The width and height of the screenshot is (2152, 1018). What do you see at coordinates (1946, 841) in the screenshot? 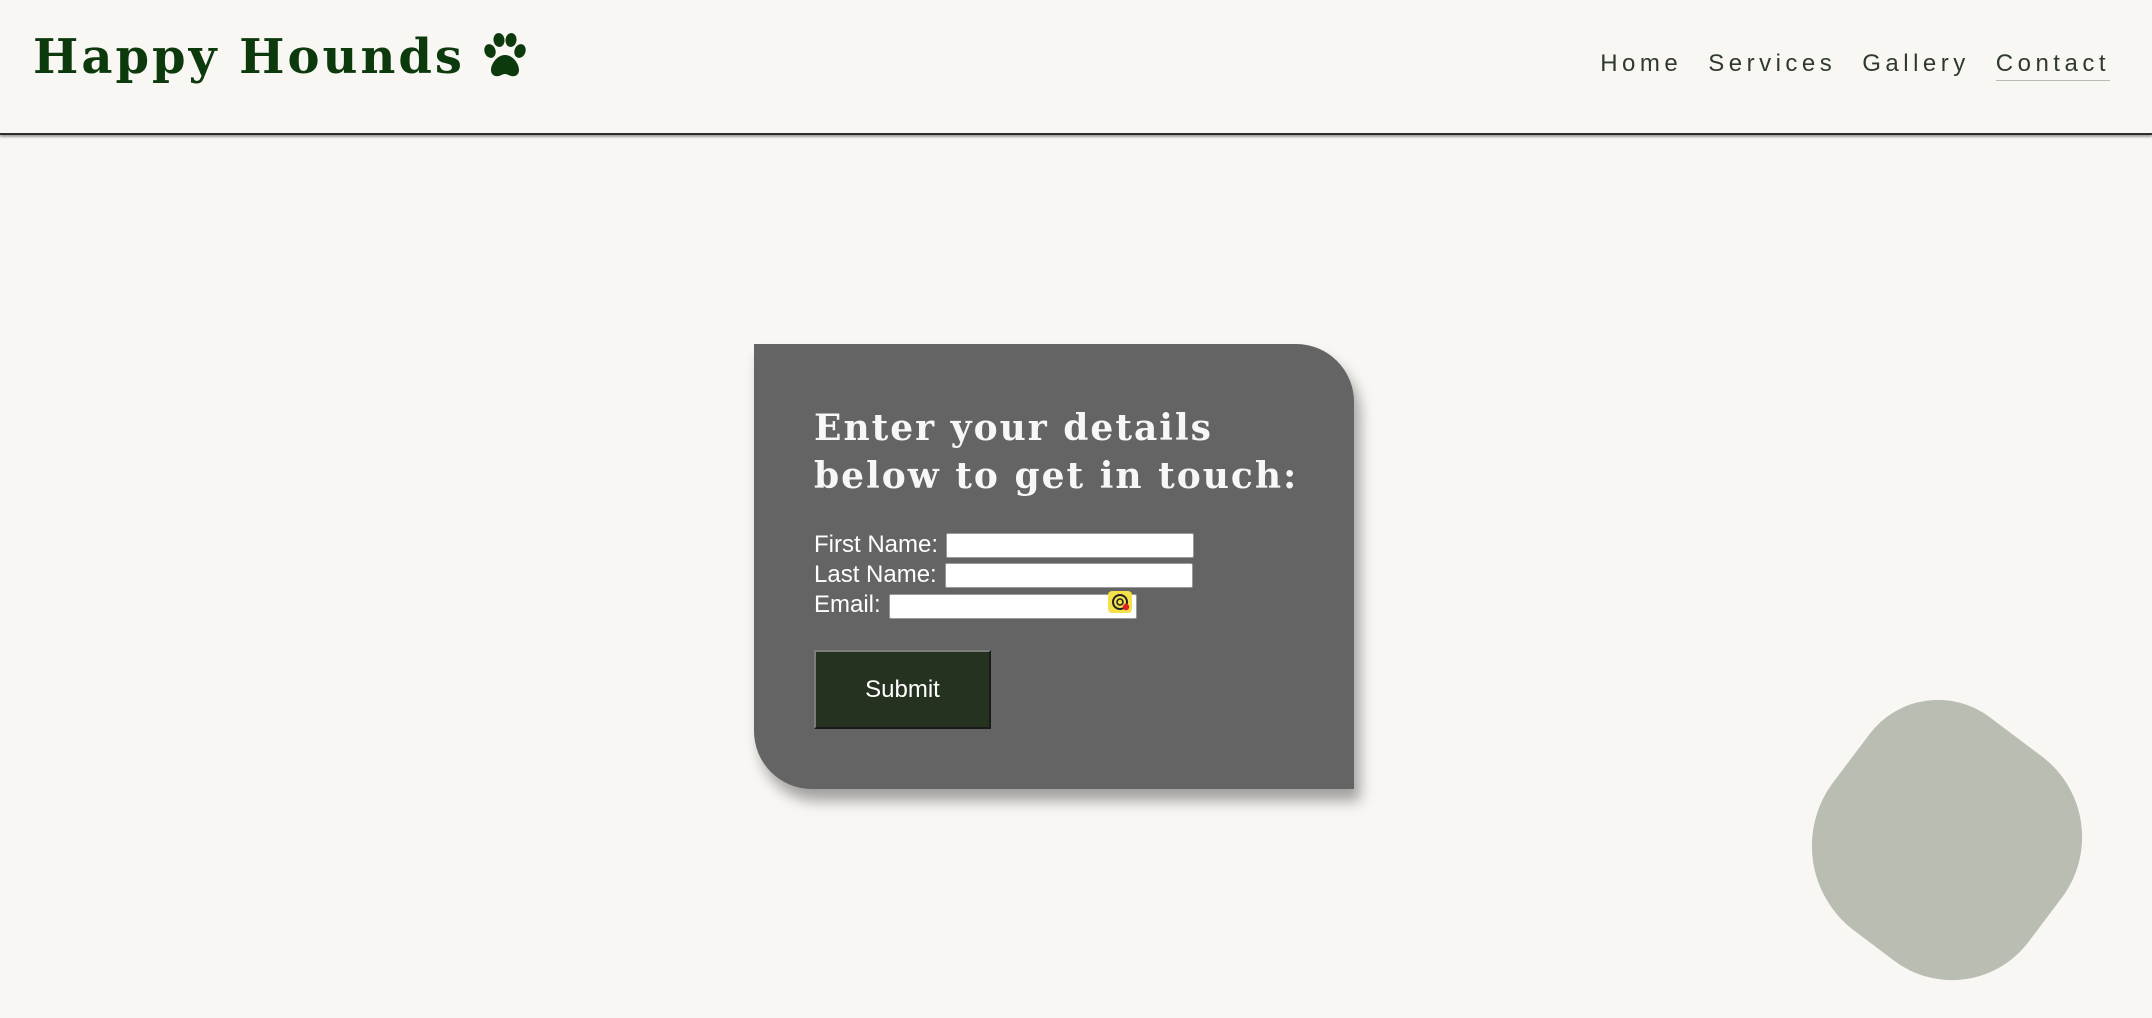
I see `decorative-blob` at bounding box center [1946, 841].